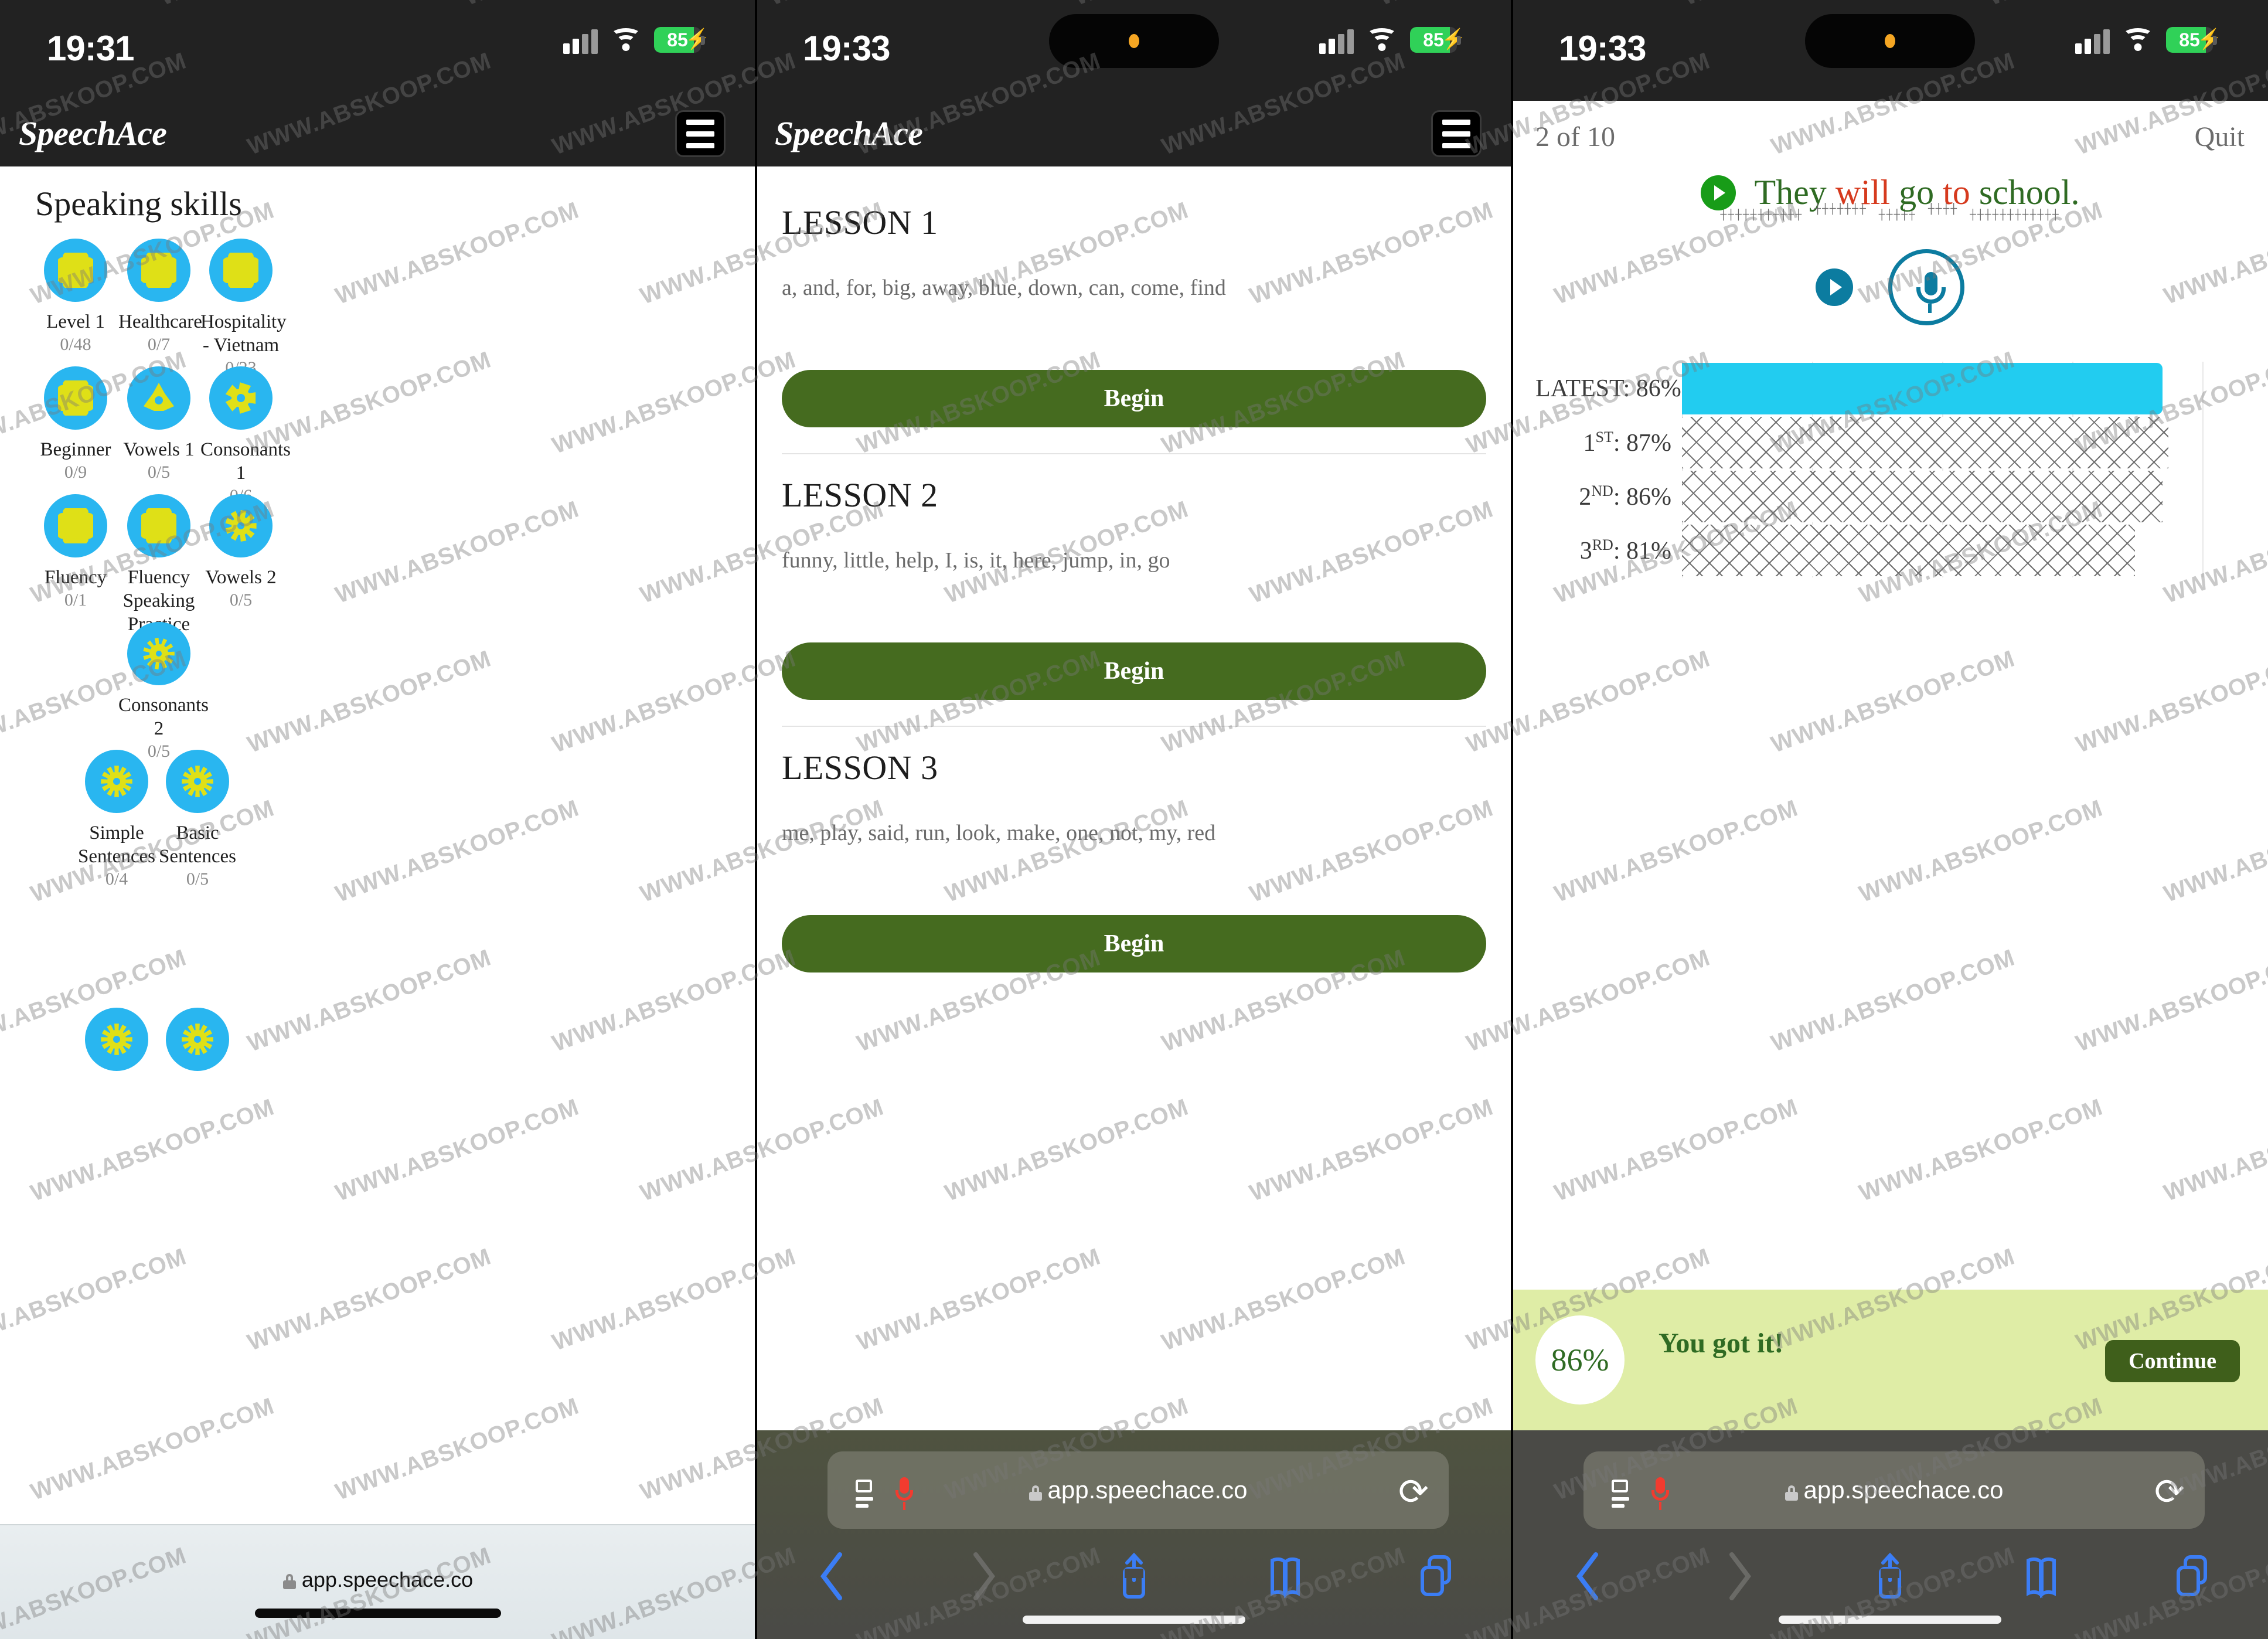  What do you see at coordinates (75, 600) in the screenshot?
I see `skill-progress-count: 0/1` at bounding box center [75, 600].